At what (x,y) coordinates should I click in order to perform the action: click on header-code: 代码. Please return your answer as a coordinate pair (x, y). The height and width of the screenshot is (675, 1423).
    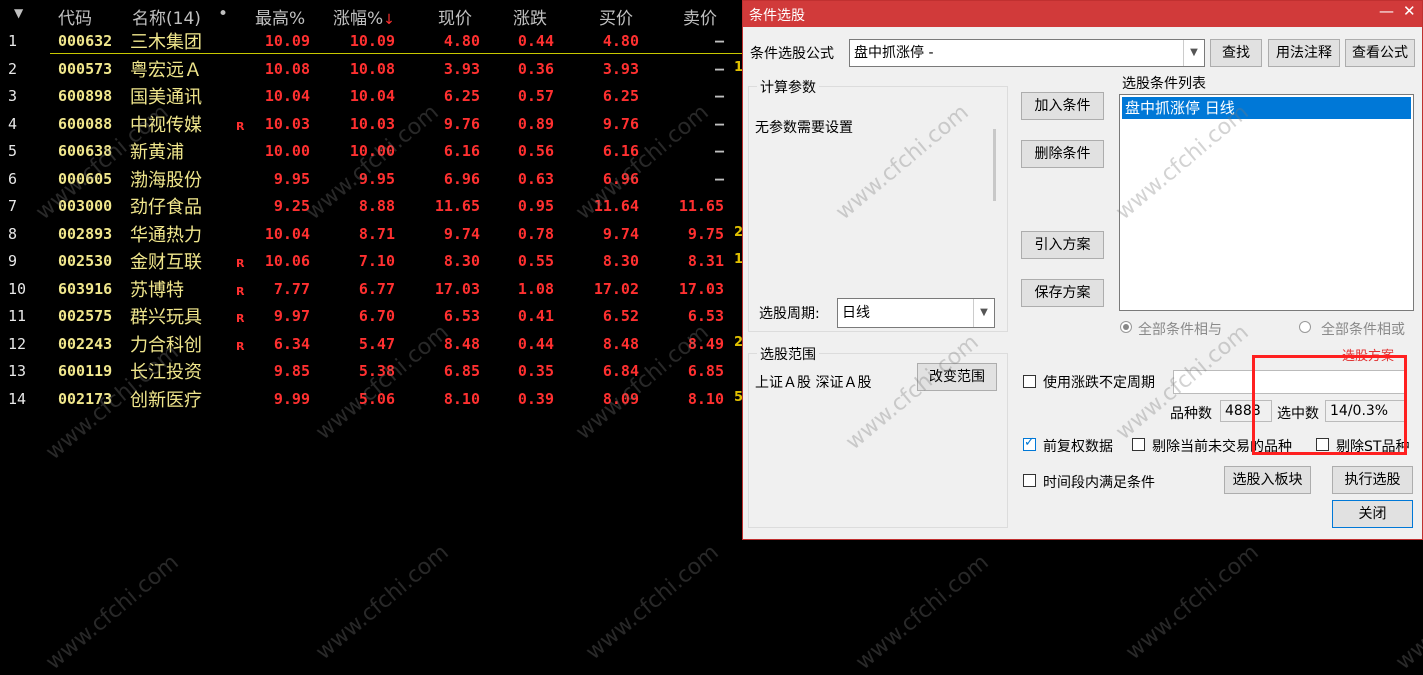
    Looking at the image, I should click on (75, 16).